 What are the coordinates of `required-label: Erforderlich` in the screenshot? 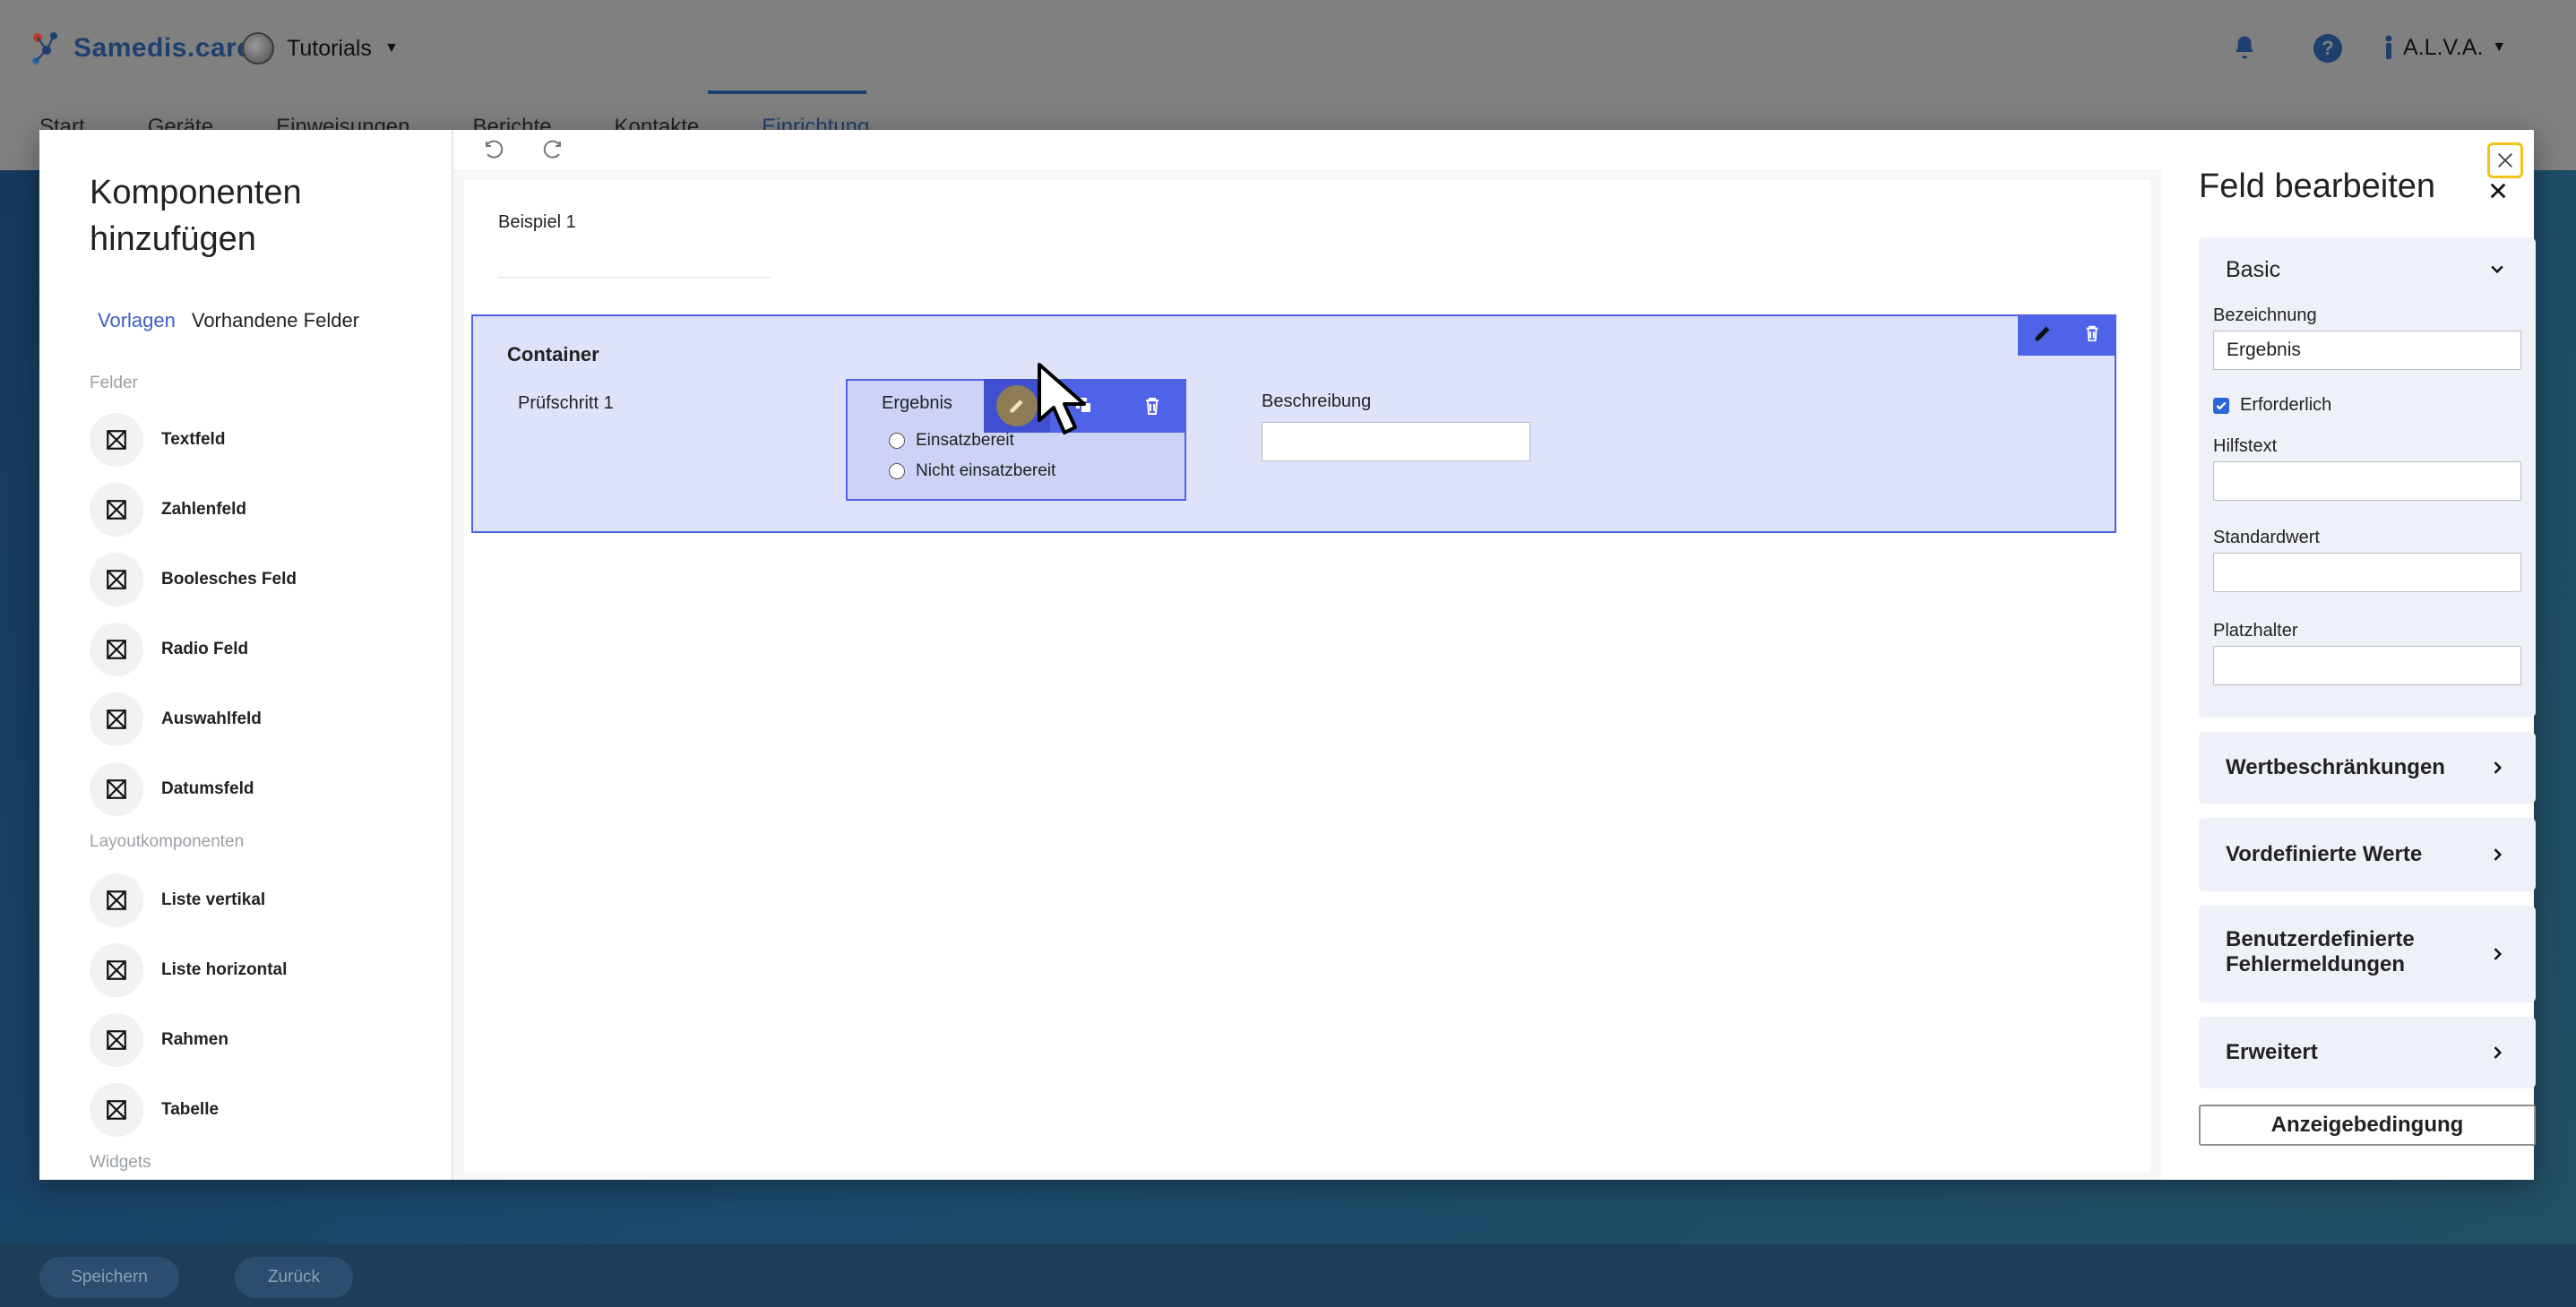 It's located at (2286, 405).